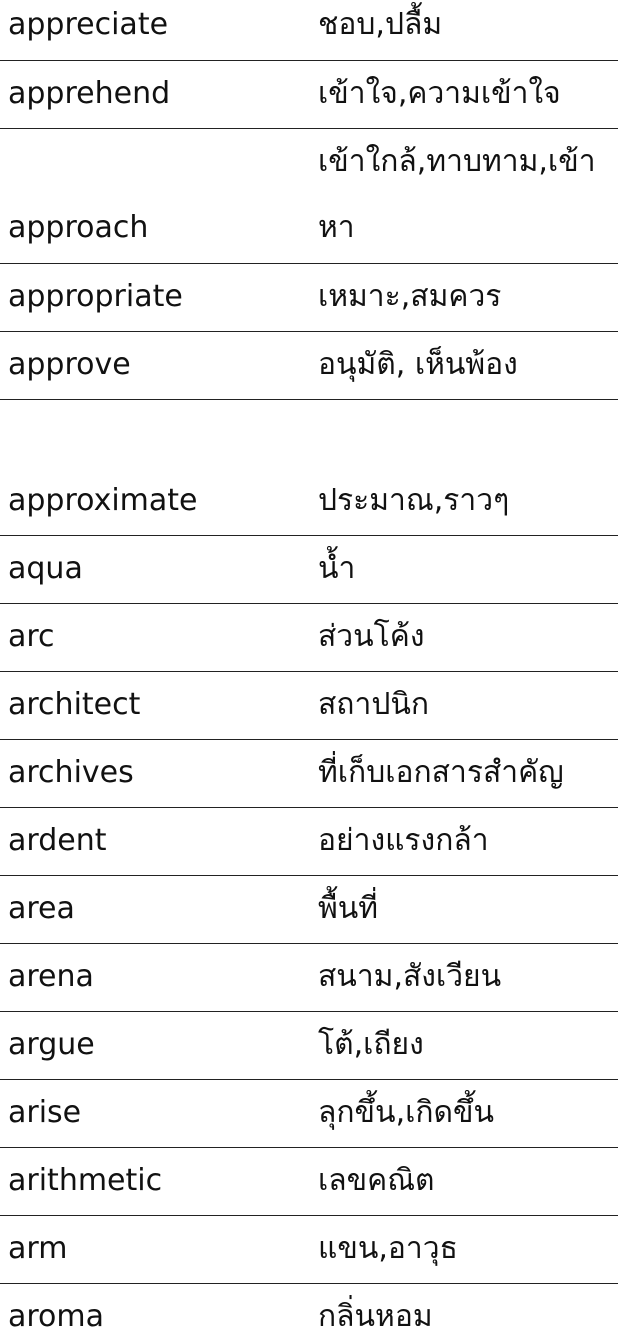 This screenshot has height=1344, width=618. I want to click on english-word: appropriate, so click(95, 296).